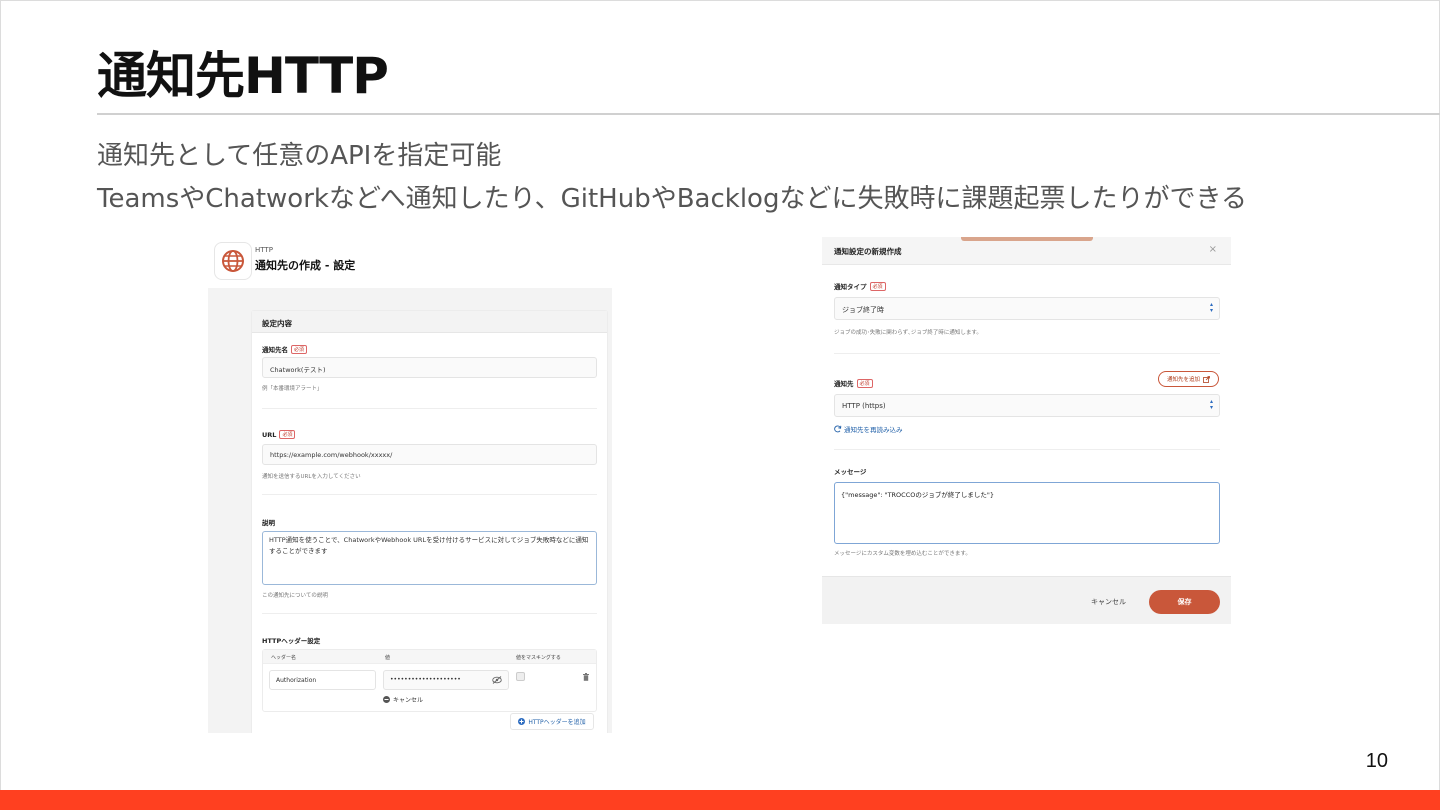 This screenshot has width=1440, height=810. What do you see at coordinates (520, 676) in the screenshot?
I see `mask-checkbox` at bounding box center [520, 676].